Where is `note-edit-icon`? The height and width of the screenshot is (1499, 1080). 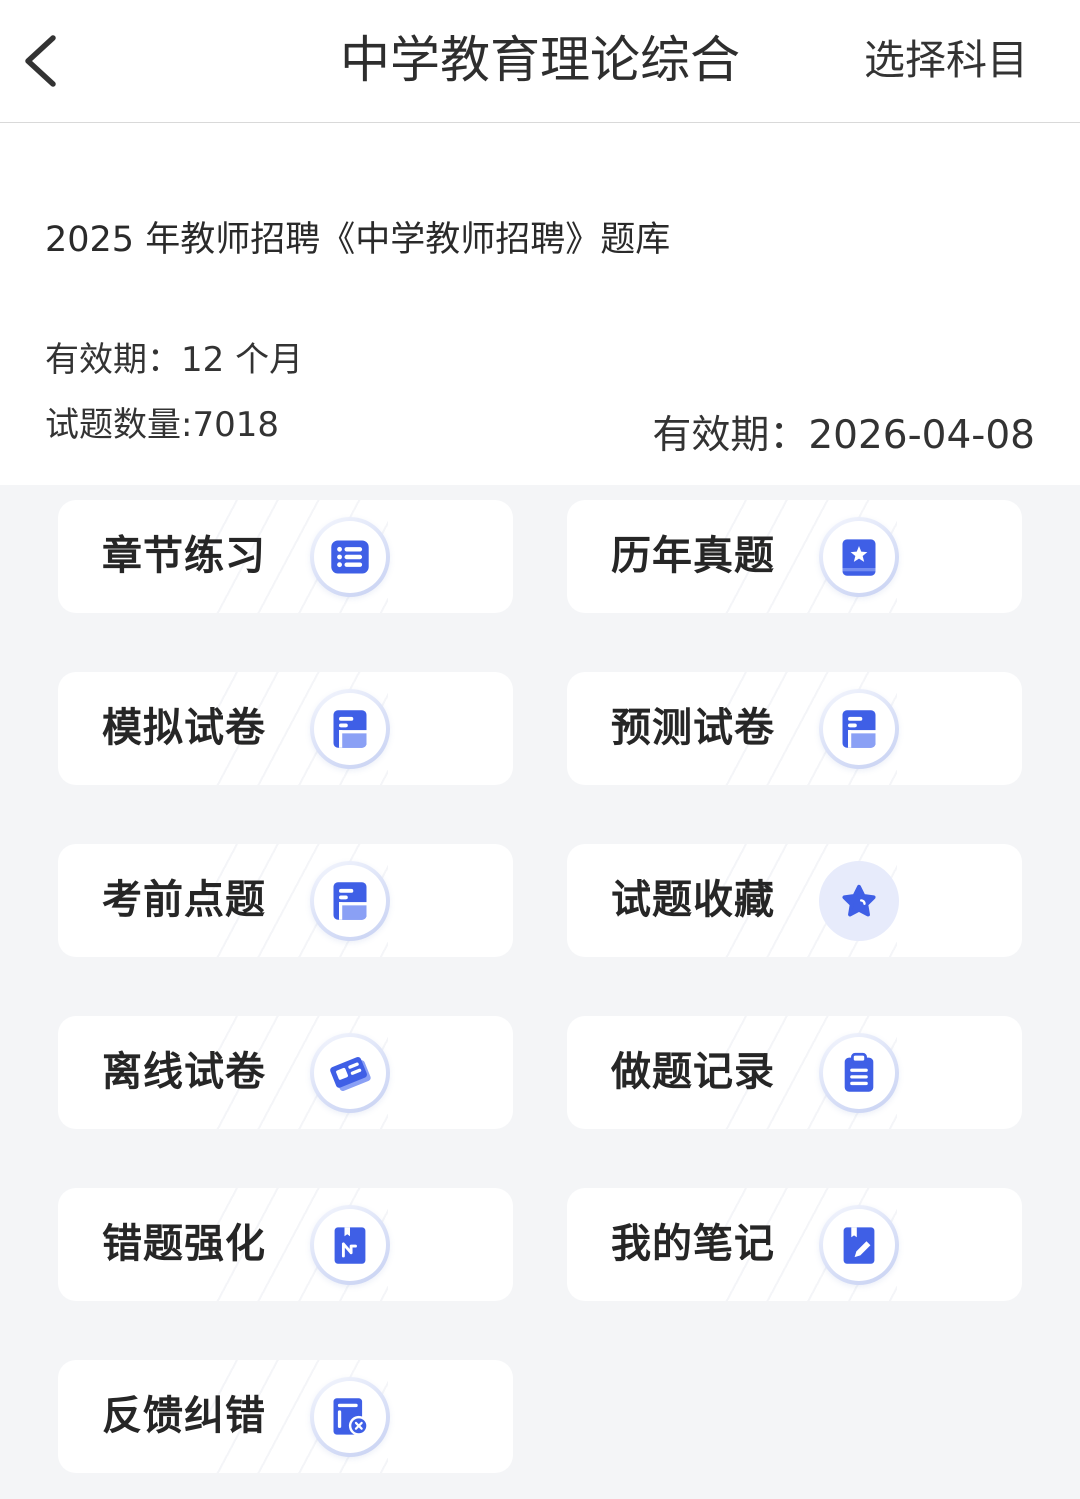 note-edit-icon is located at coordinates (859, 1245).